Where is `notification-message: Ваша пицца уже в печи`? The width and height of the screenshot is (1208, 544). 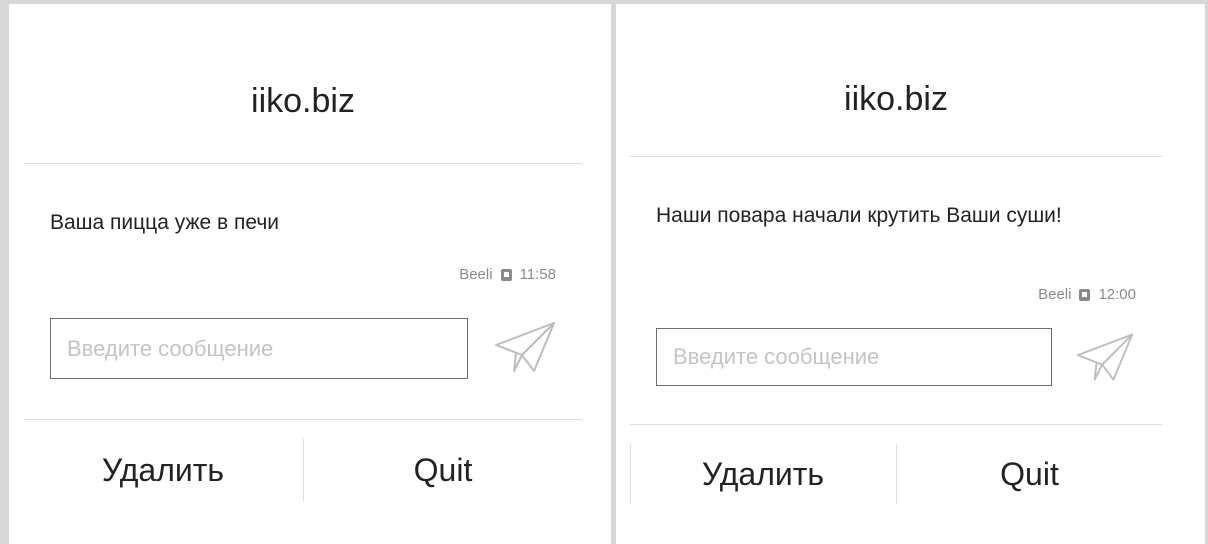 notification-message: Ваша пицца уже в печи is located at coordinates (165, 222).